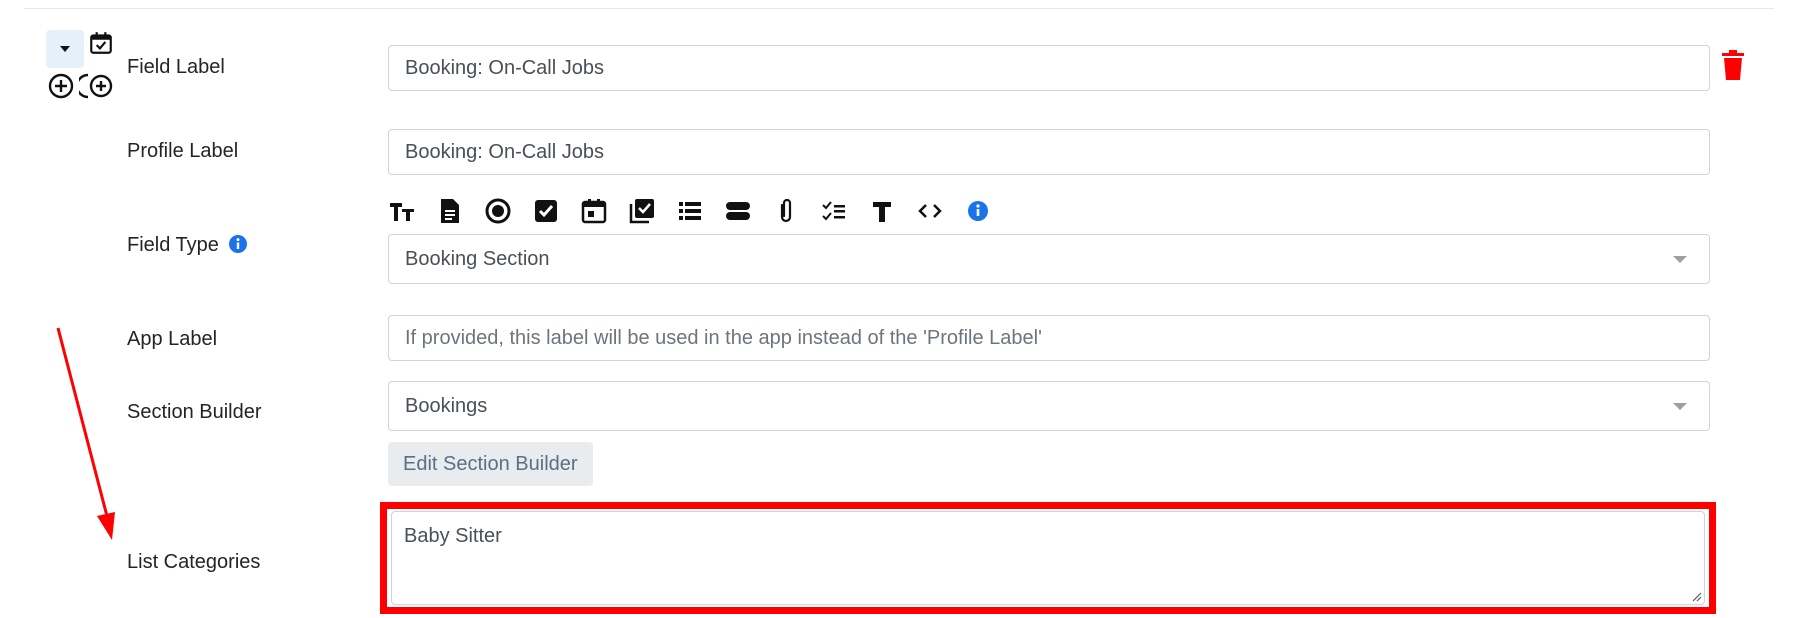 This screenshot has width=1798, height=618. What do you see at coordinates (173, 245) in the screenshot?
I see `field-type-label-text: Field Type` at bounding box center [173, 245].